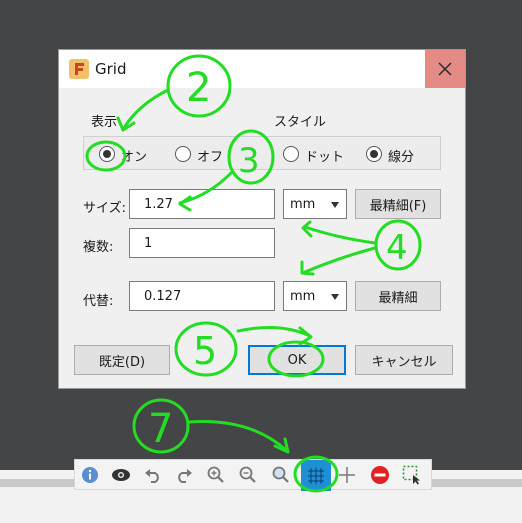 The height and width of the screenshot is (523, 522). Describe the element at coordinates (98, 301) in the screenshot. I see `alternate-label: 代替:` at that location.